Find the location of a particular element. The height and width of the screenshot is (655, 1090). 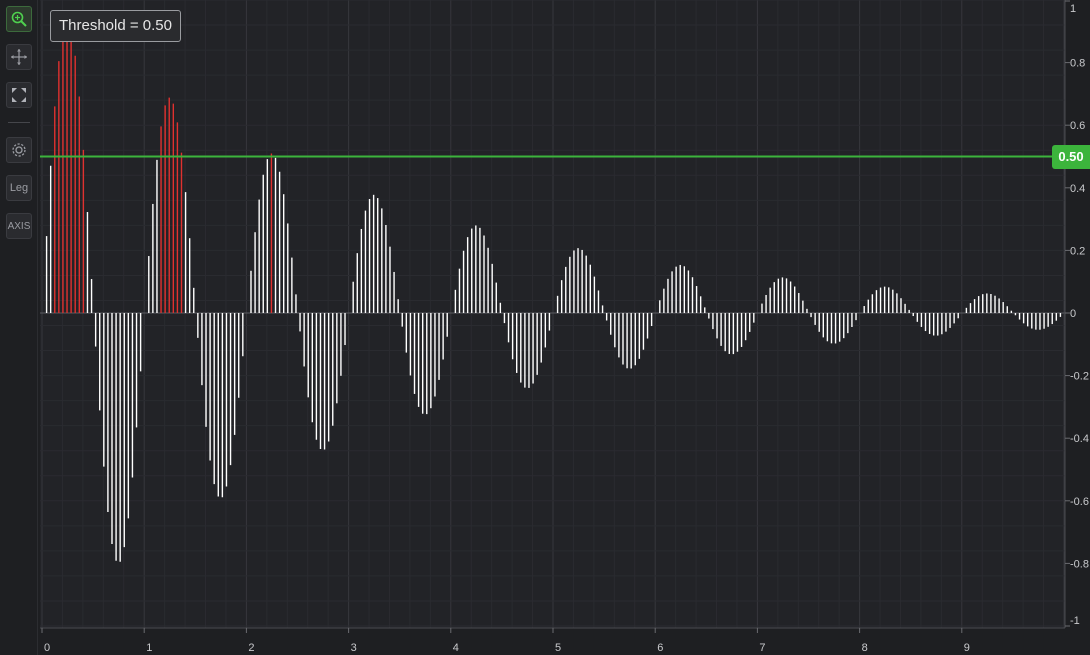

toolbar-separator is located at coordinates (19, 122).